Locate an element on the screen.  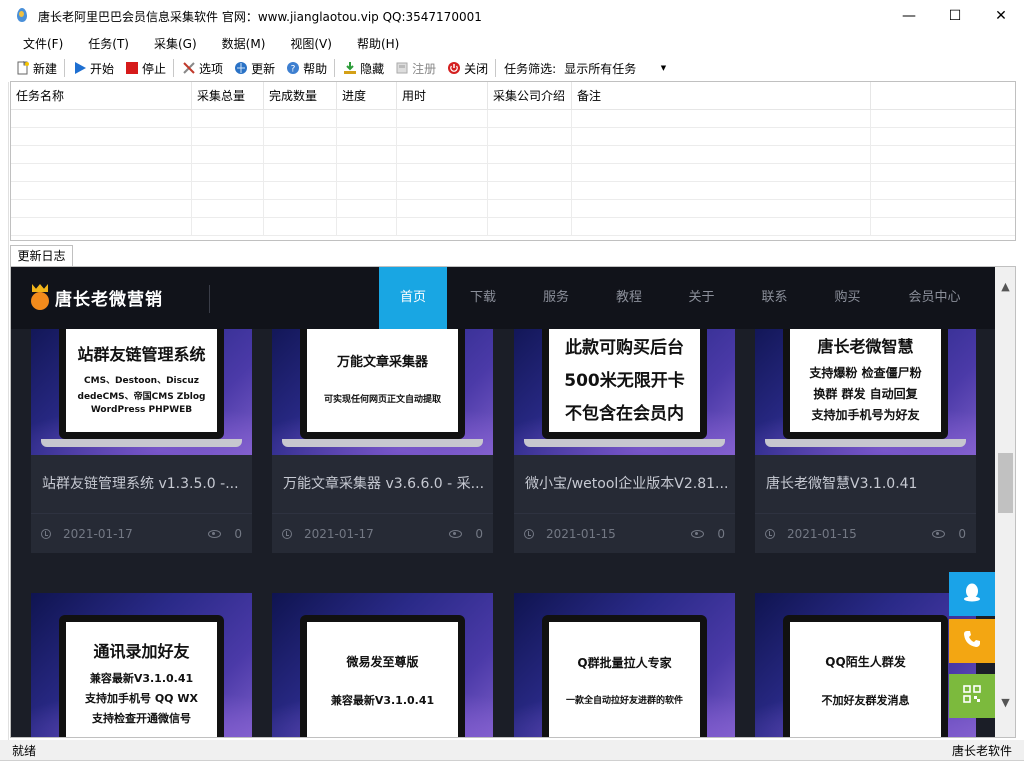
qr-code-icon is located at coordinates (972, 696).